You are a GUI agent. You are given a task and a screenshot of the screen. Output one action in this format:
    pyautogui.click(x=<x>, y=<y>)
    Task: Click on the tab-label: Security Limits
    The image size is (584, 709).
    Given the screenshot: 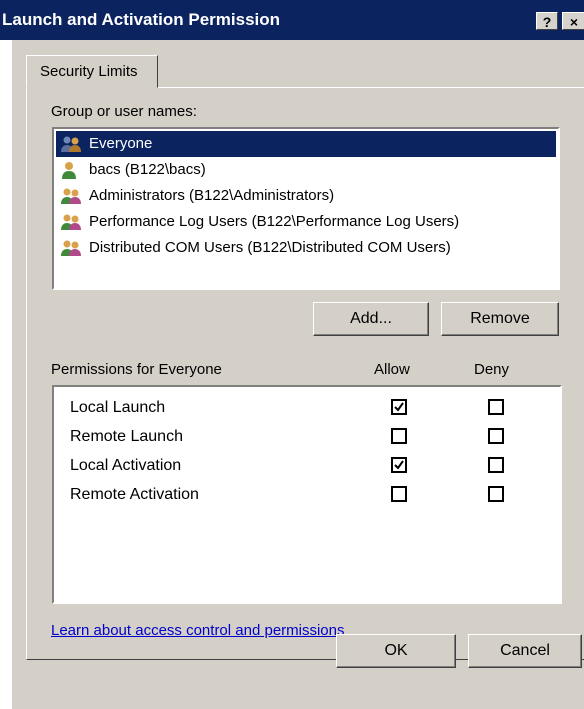 What is the action you would take?
    pyautogui.click(x=89, y=71)
    